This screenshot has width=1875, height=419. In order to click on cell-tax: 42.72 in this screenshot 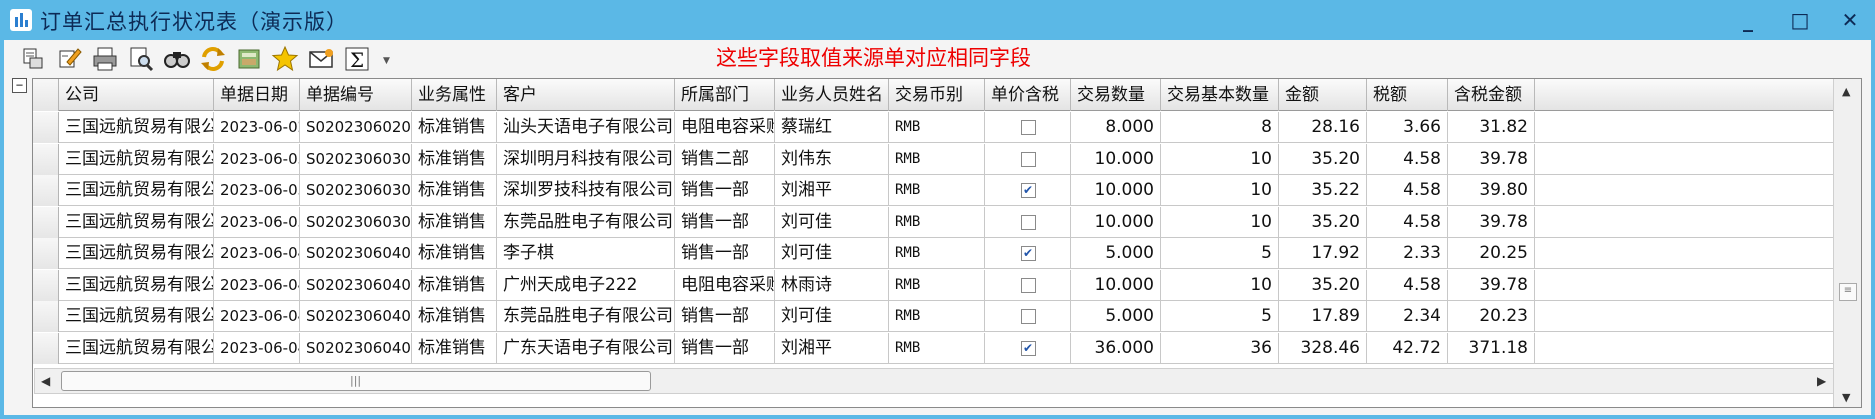, I will do `click(1407, 348)`.